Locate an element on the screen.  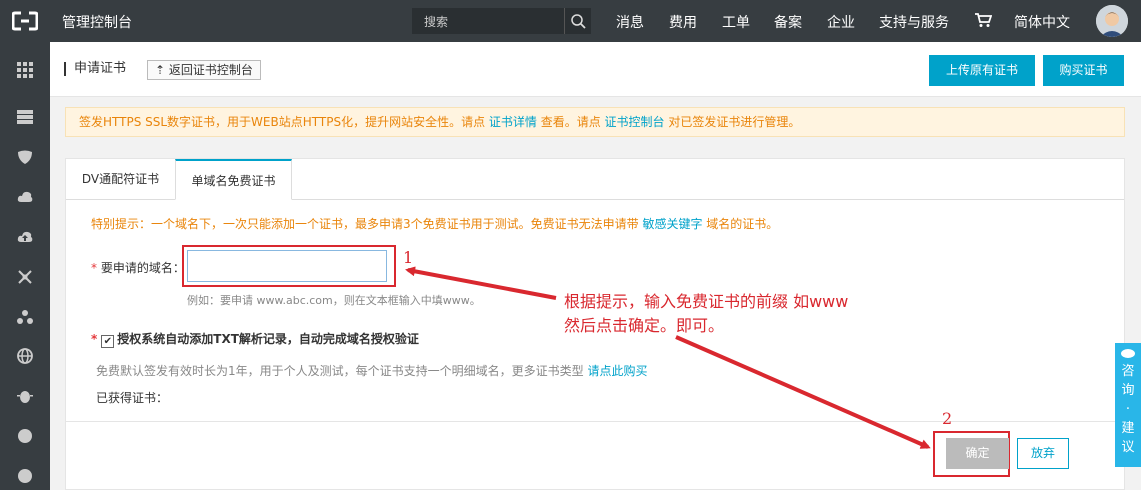
cloud-icon is located at coordinates (25, 197).